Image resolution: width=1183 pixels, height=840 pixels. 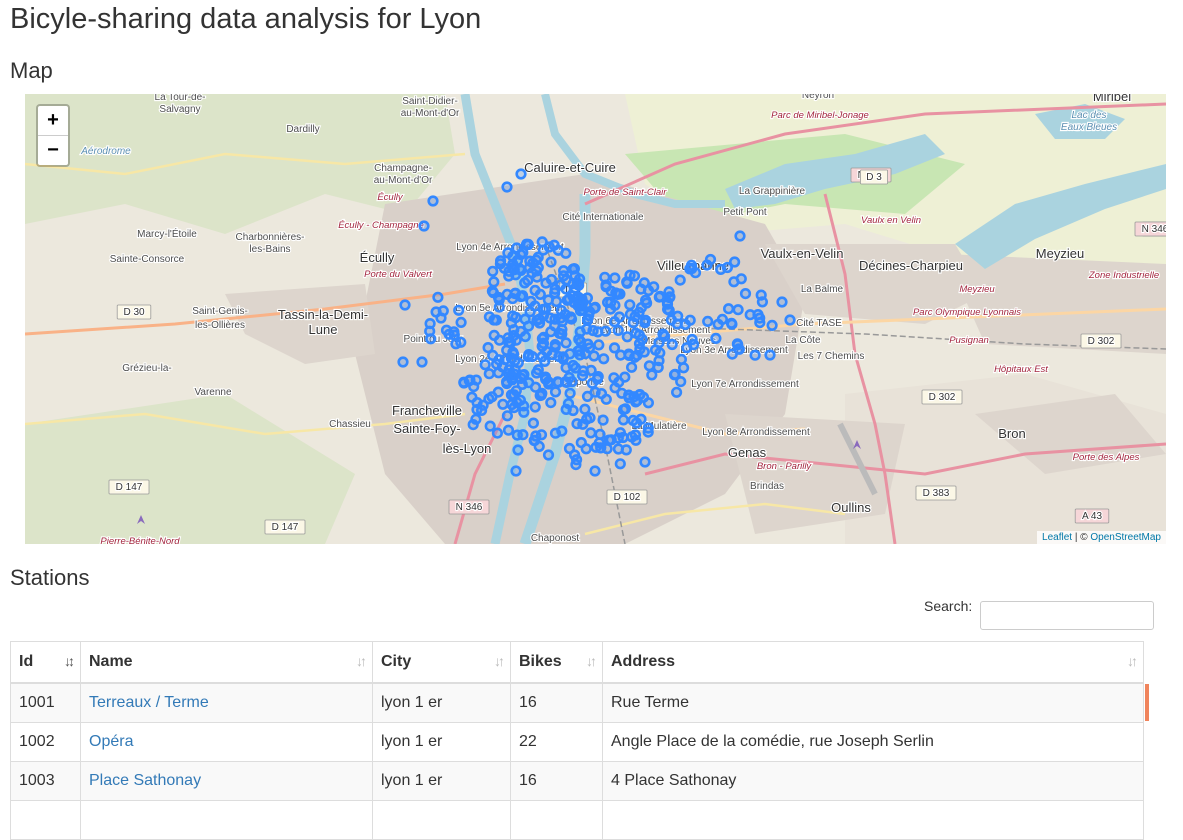 I want to click on station-link: Place Sathonay, so click(x=145, y=780).